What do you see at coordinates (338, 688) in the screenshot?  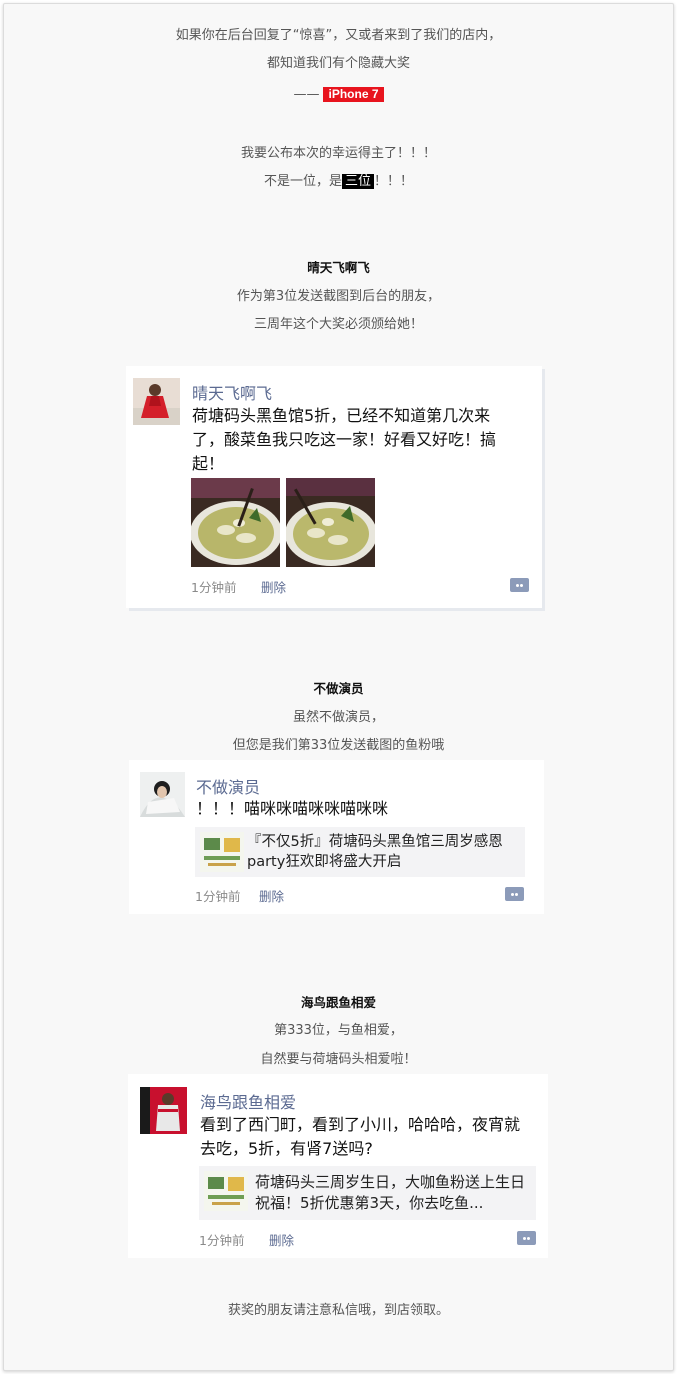 I see `winner-2-heading: 不做演员` at bounding box center [338, 688].